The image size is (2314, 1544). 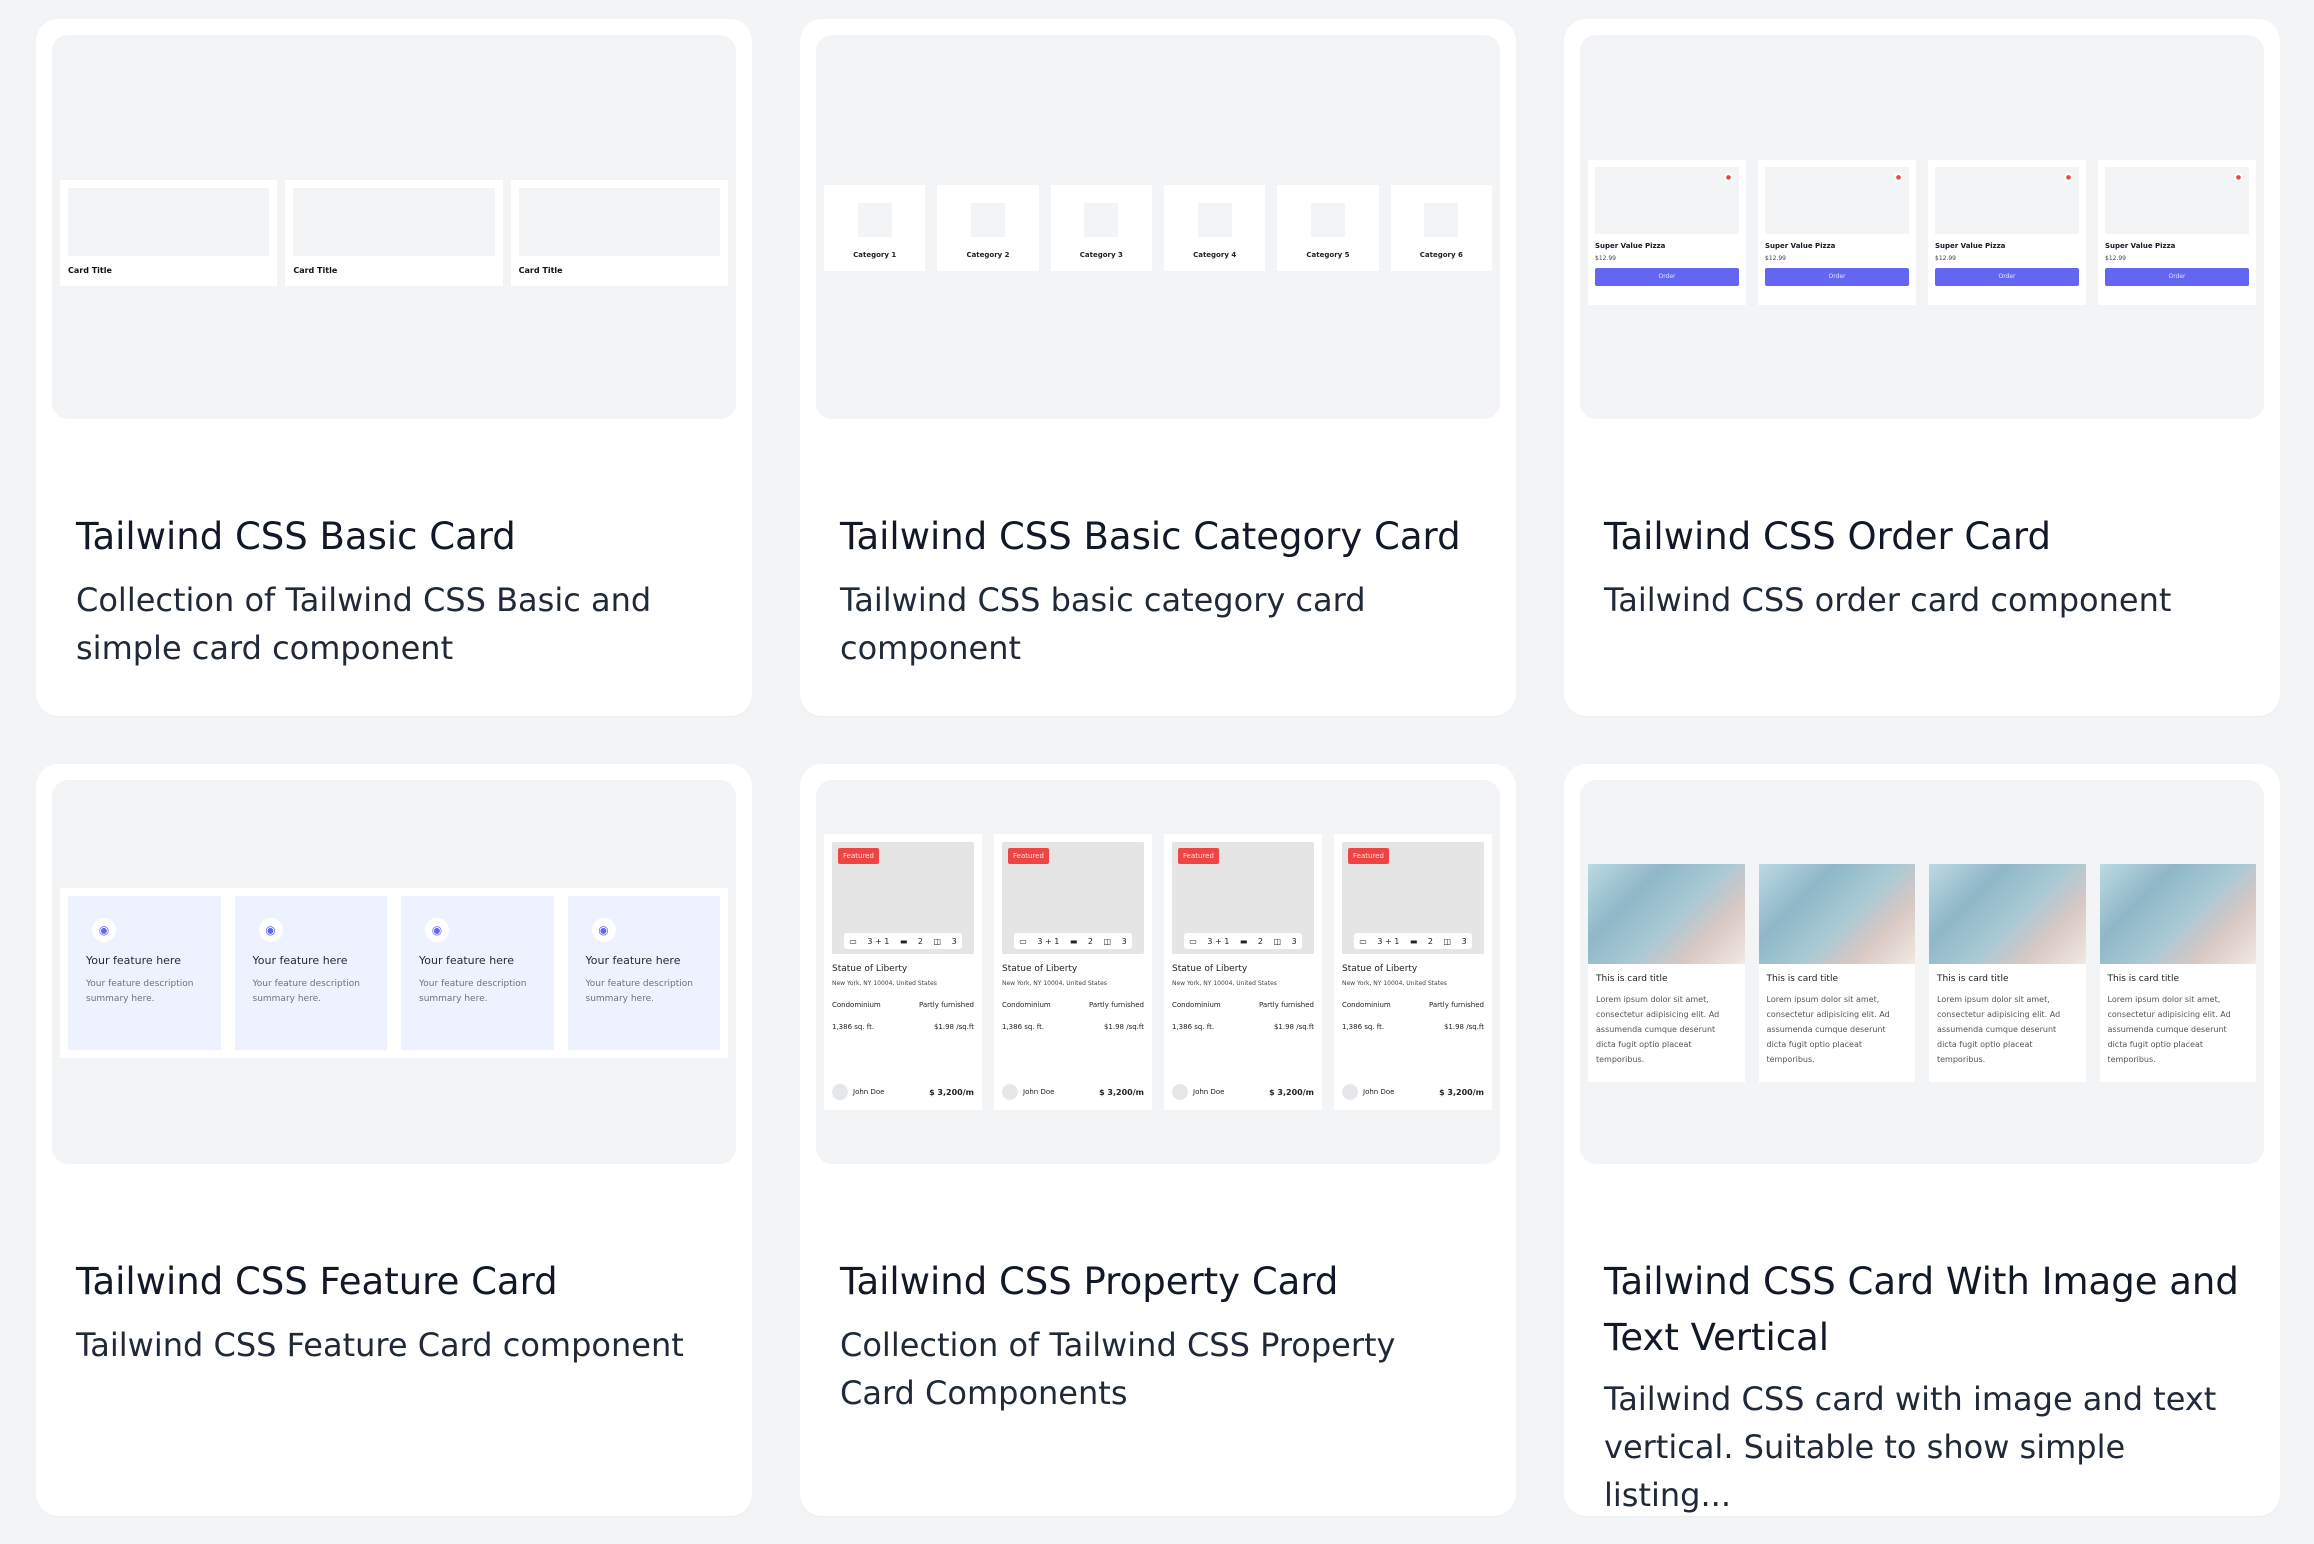 What do you see at coordinates (858, 856) in the screenshot?
I see `featured-badge: Featured` at bounding box center [858, 856].